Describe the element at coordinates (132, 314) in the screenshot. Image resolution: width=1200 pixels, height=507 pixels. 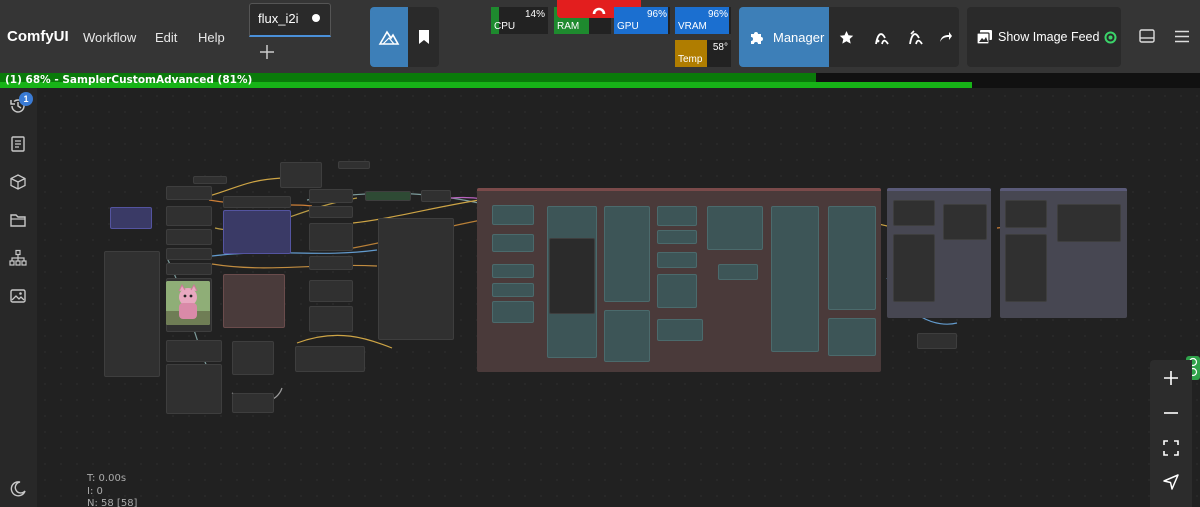
I see `note-node` at that location.